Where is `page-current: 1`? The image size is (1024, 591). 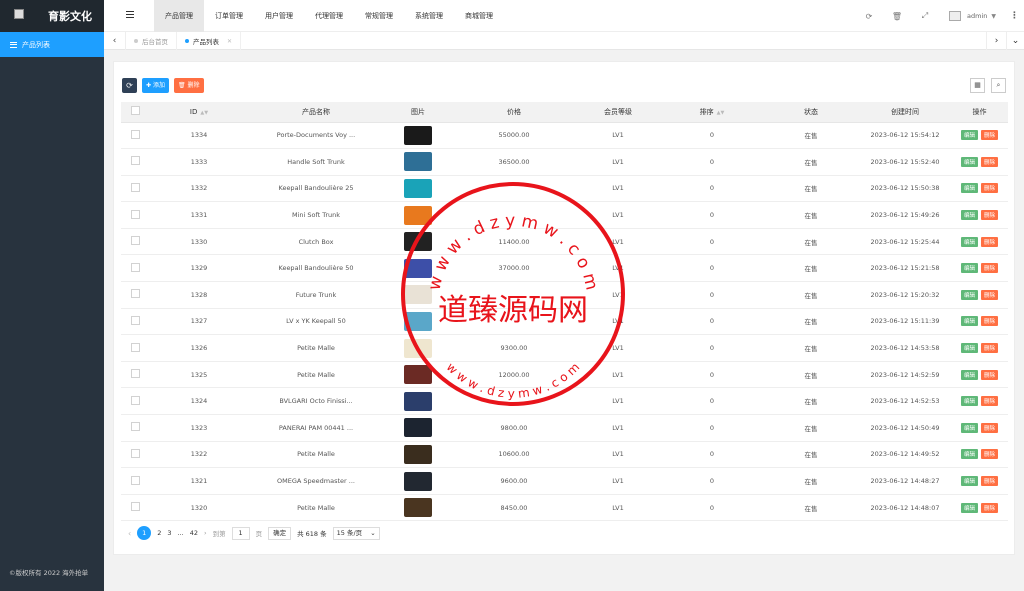
page-current: 1 is located at coordinates (144, 533).